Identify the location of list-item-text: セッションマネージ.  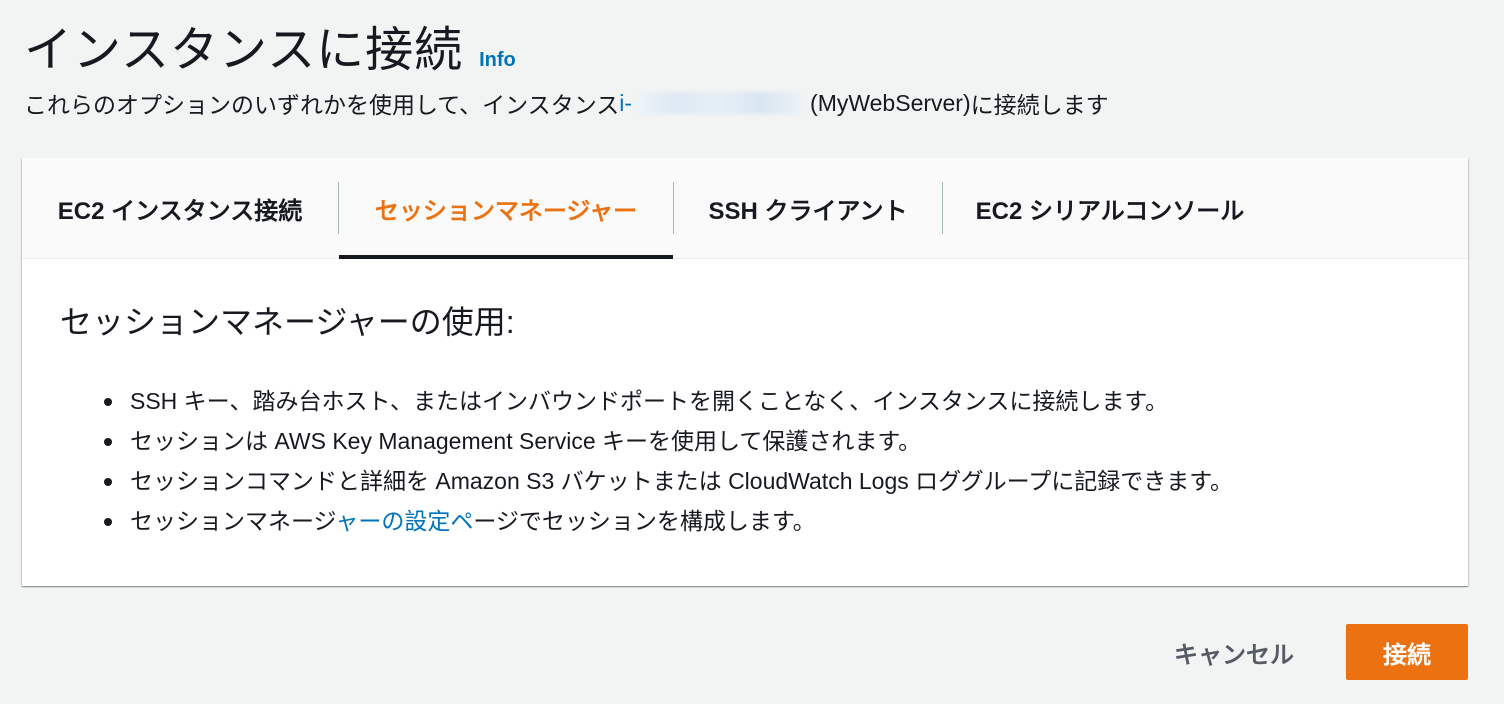
(233, 521).